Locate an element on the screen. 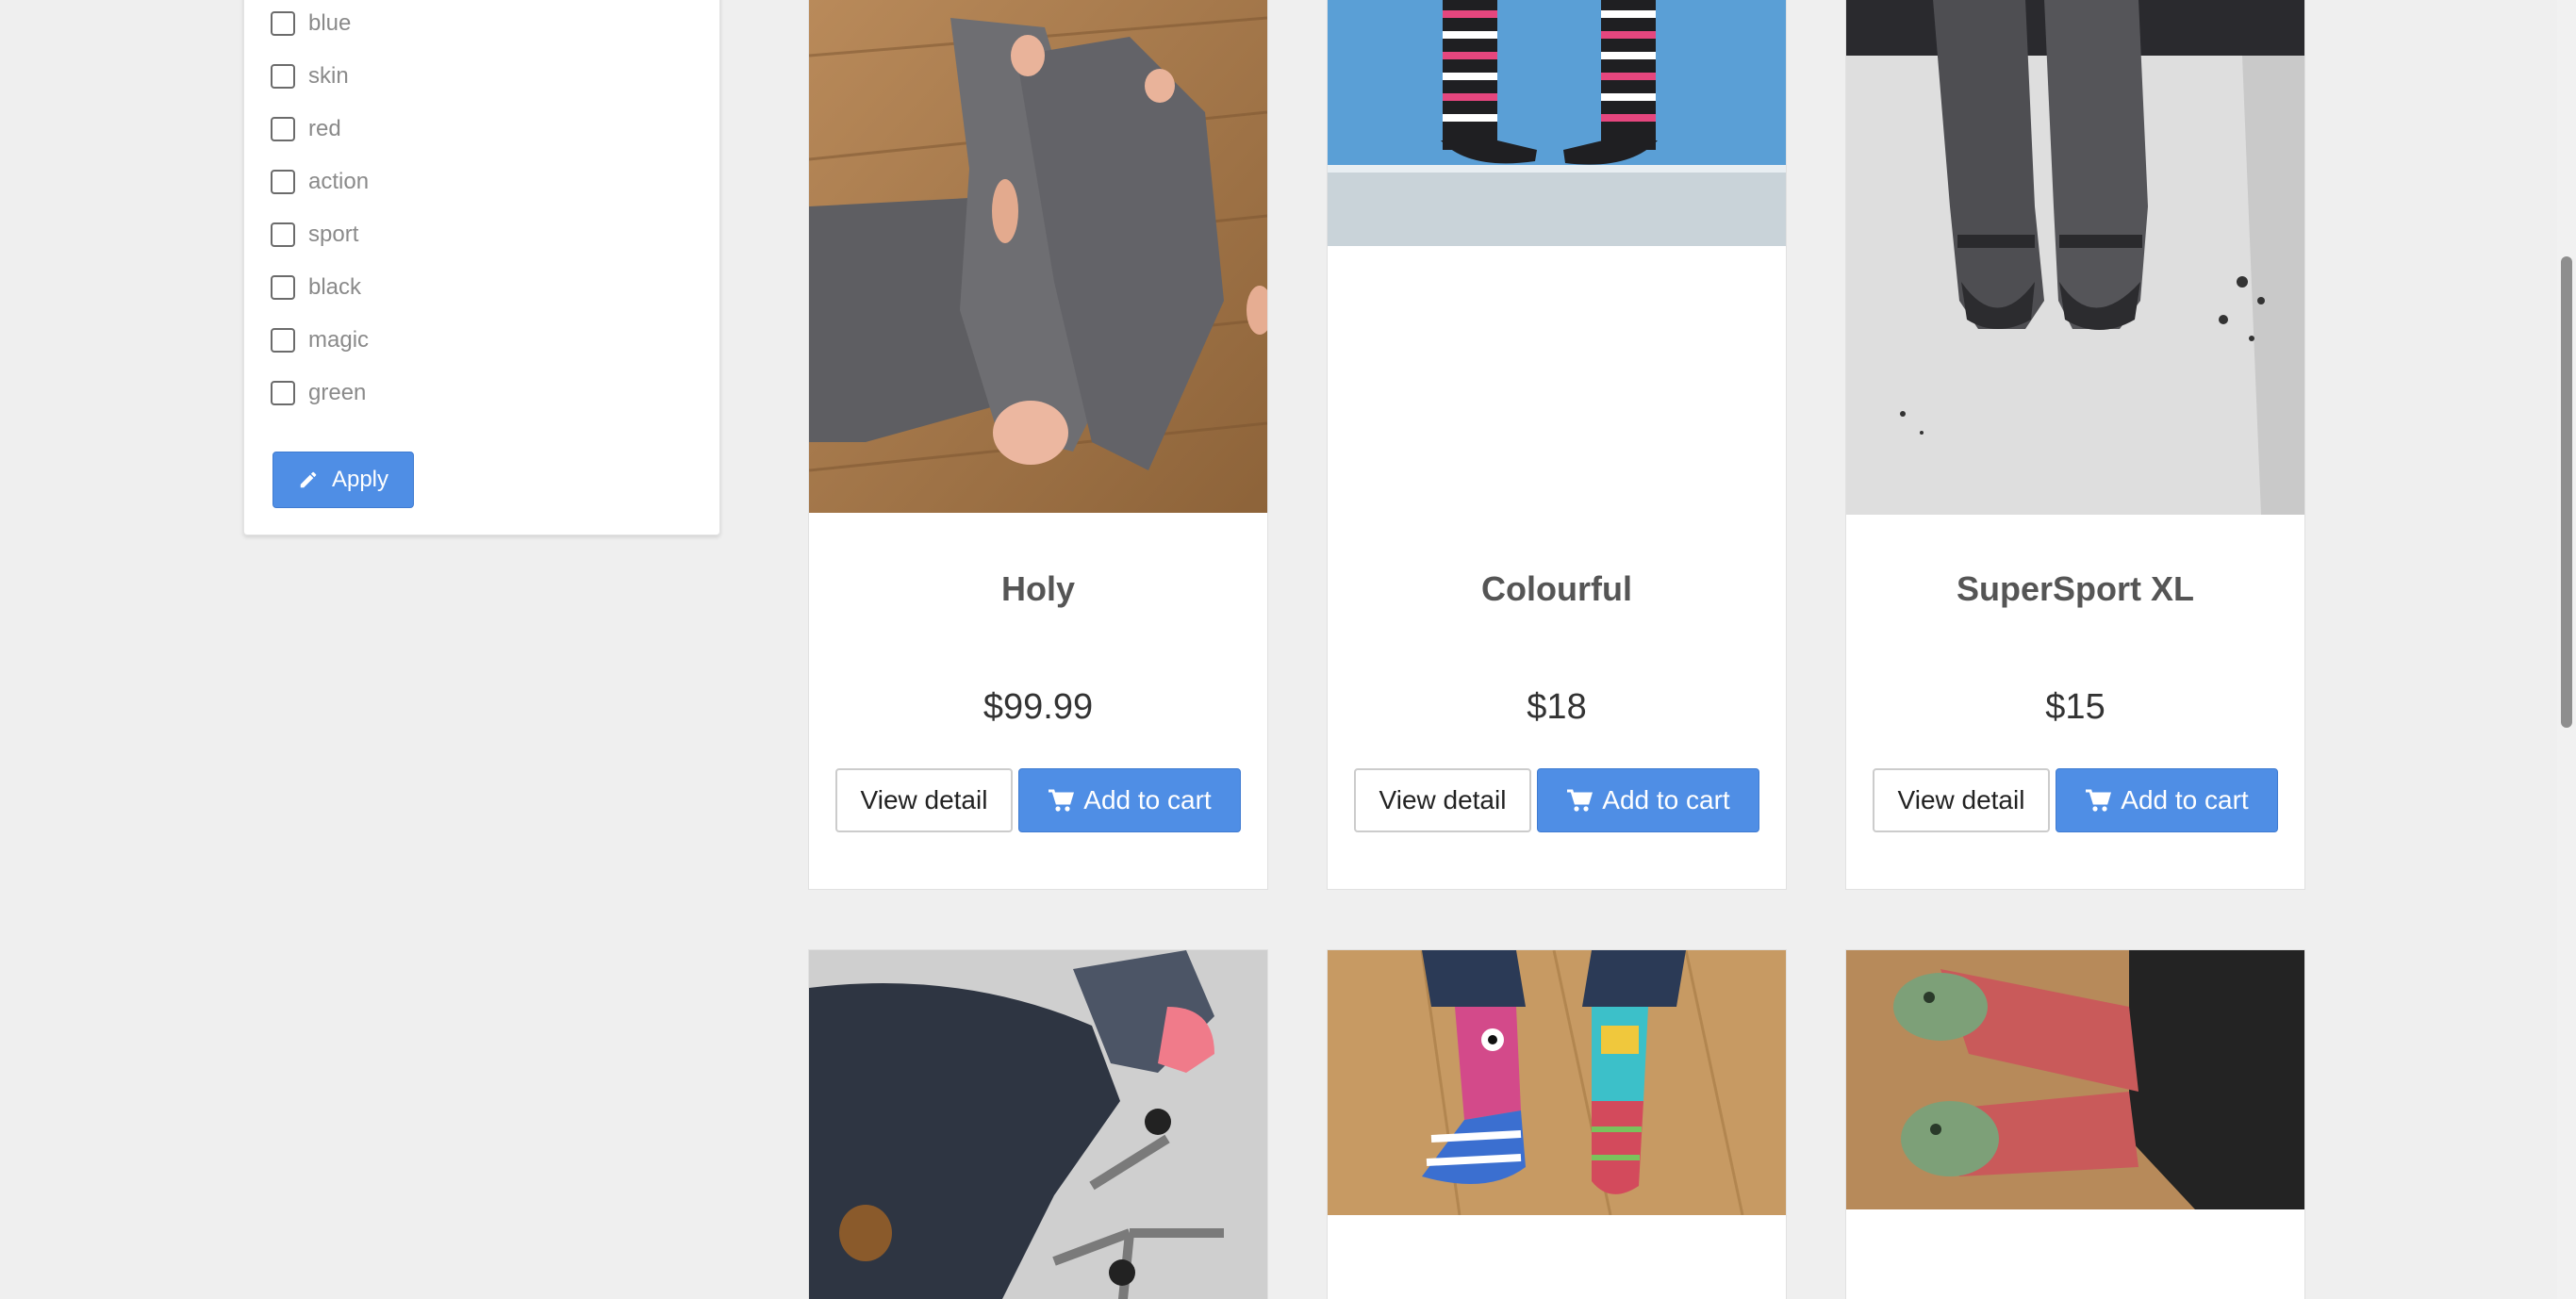 This screenshot has height=1299, width=2576. tag-label: magic is located at coordinates (339, 340).